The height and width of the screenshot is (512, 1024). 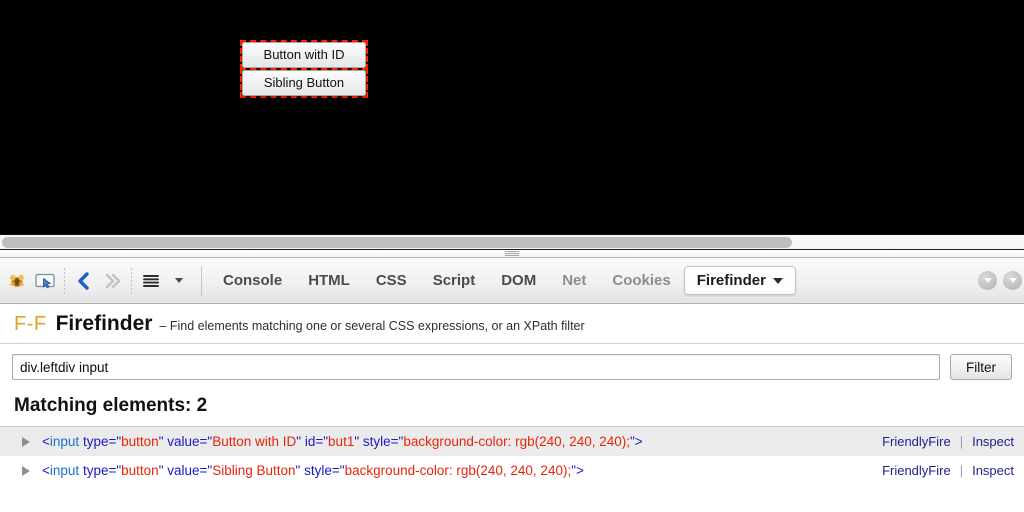 I want to click on inspect-element-icon, so click(x=45, y=281).